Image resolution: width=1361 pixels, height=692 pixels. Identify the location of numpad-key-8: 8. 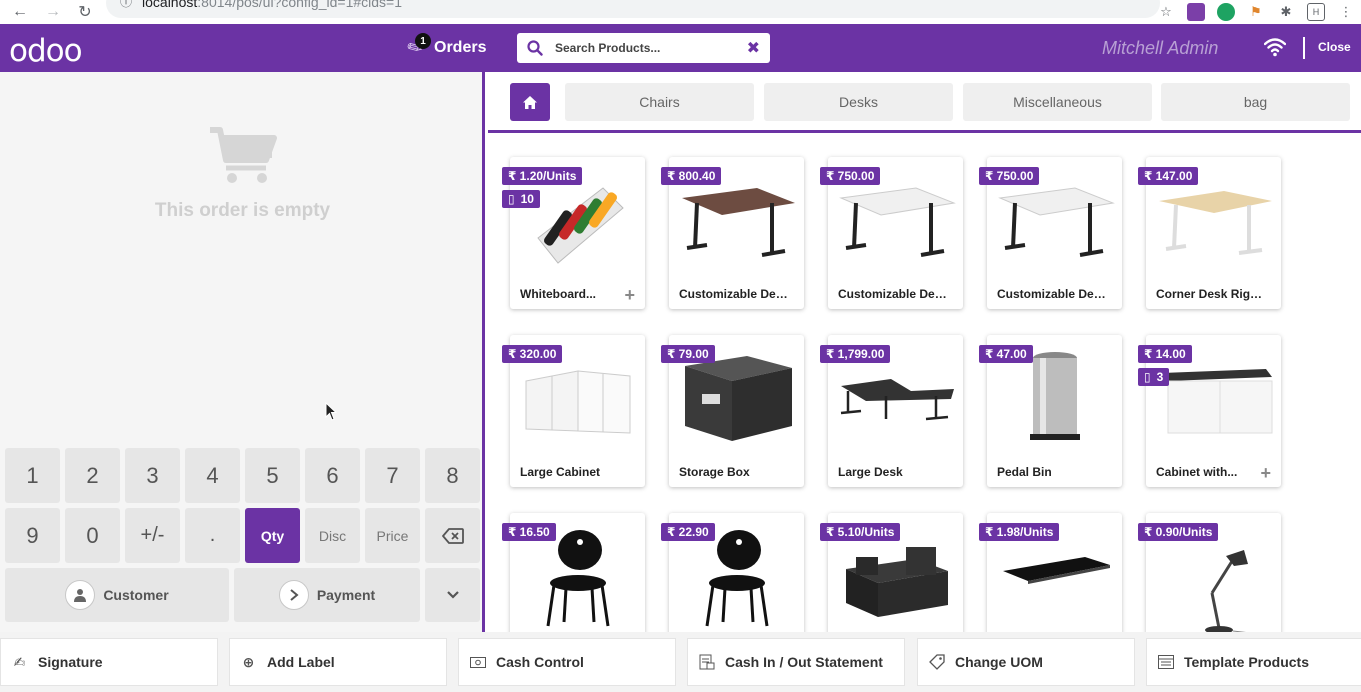
(452, 475).